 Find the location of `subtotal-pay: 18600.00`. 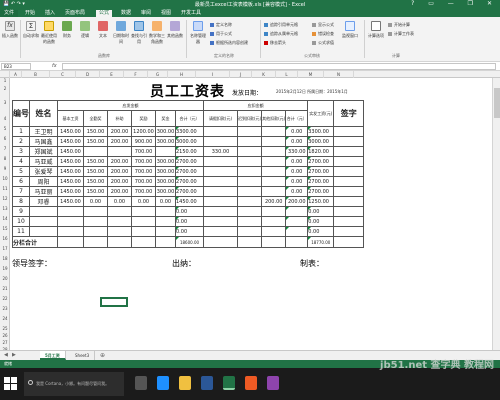

subtotal-pay: 18600.00 is located at coordinates (189, 242).